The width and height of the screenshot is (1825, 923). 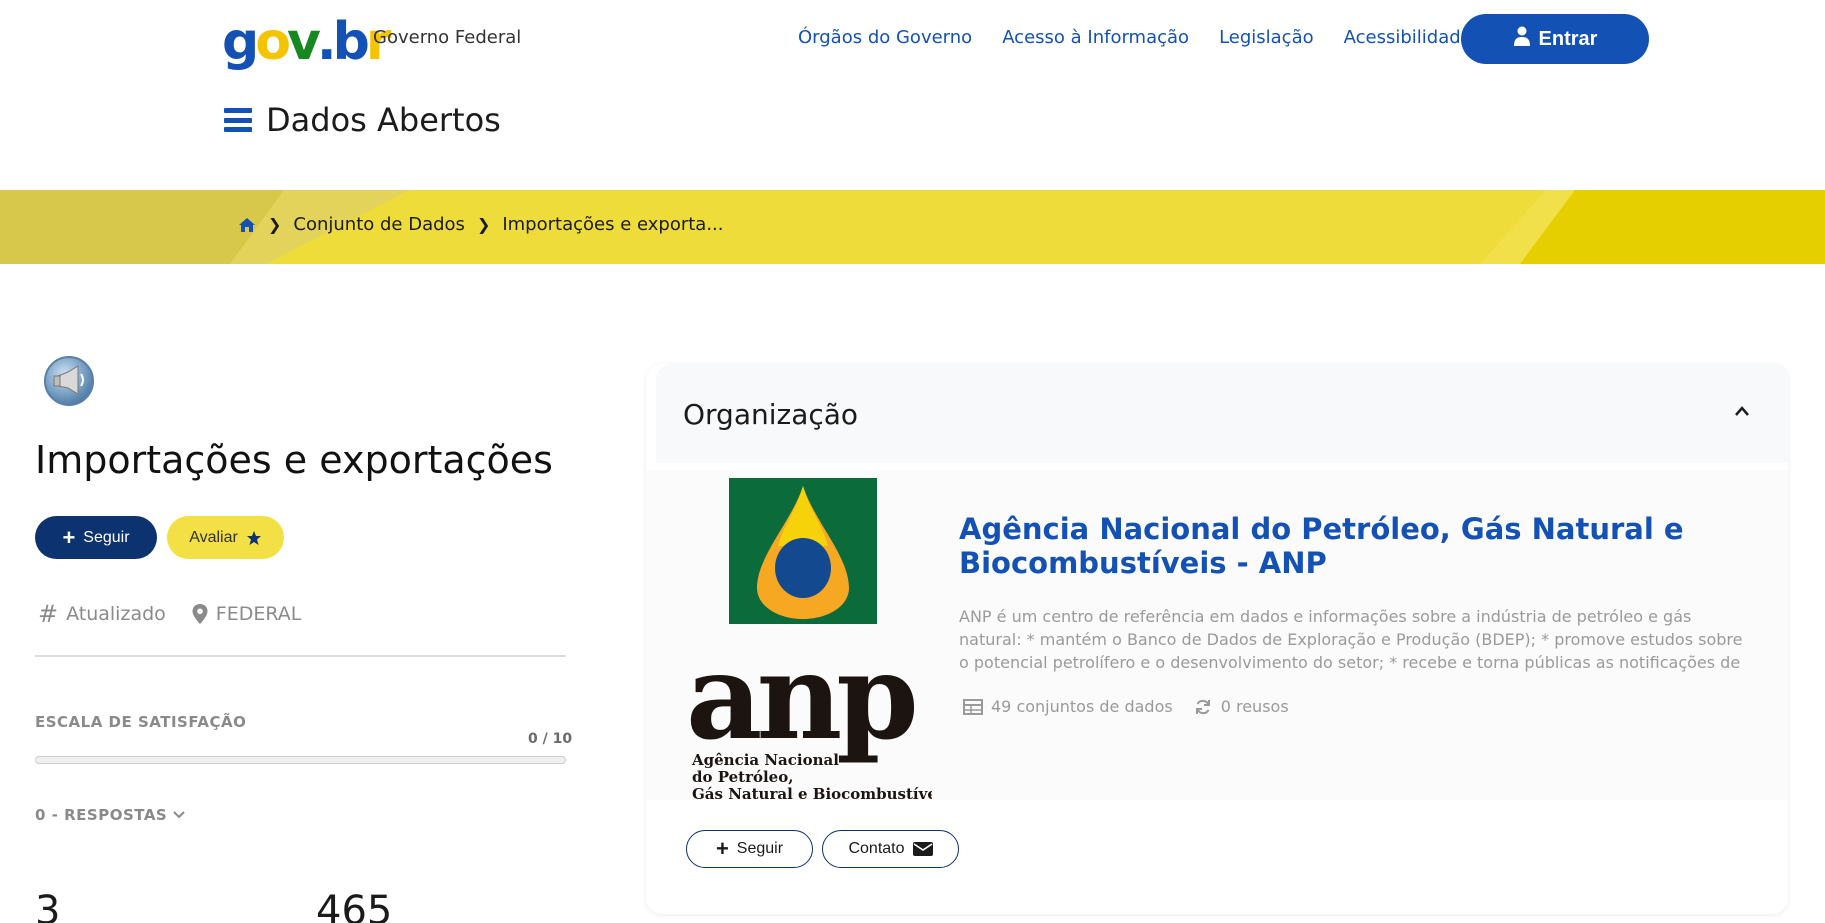 I want to click on envelope-icon, so click(x=922, y=849).